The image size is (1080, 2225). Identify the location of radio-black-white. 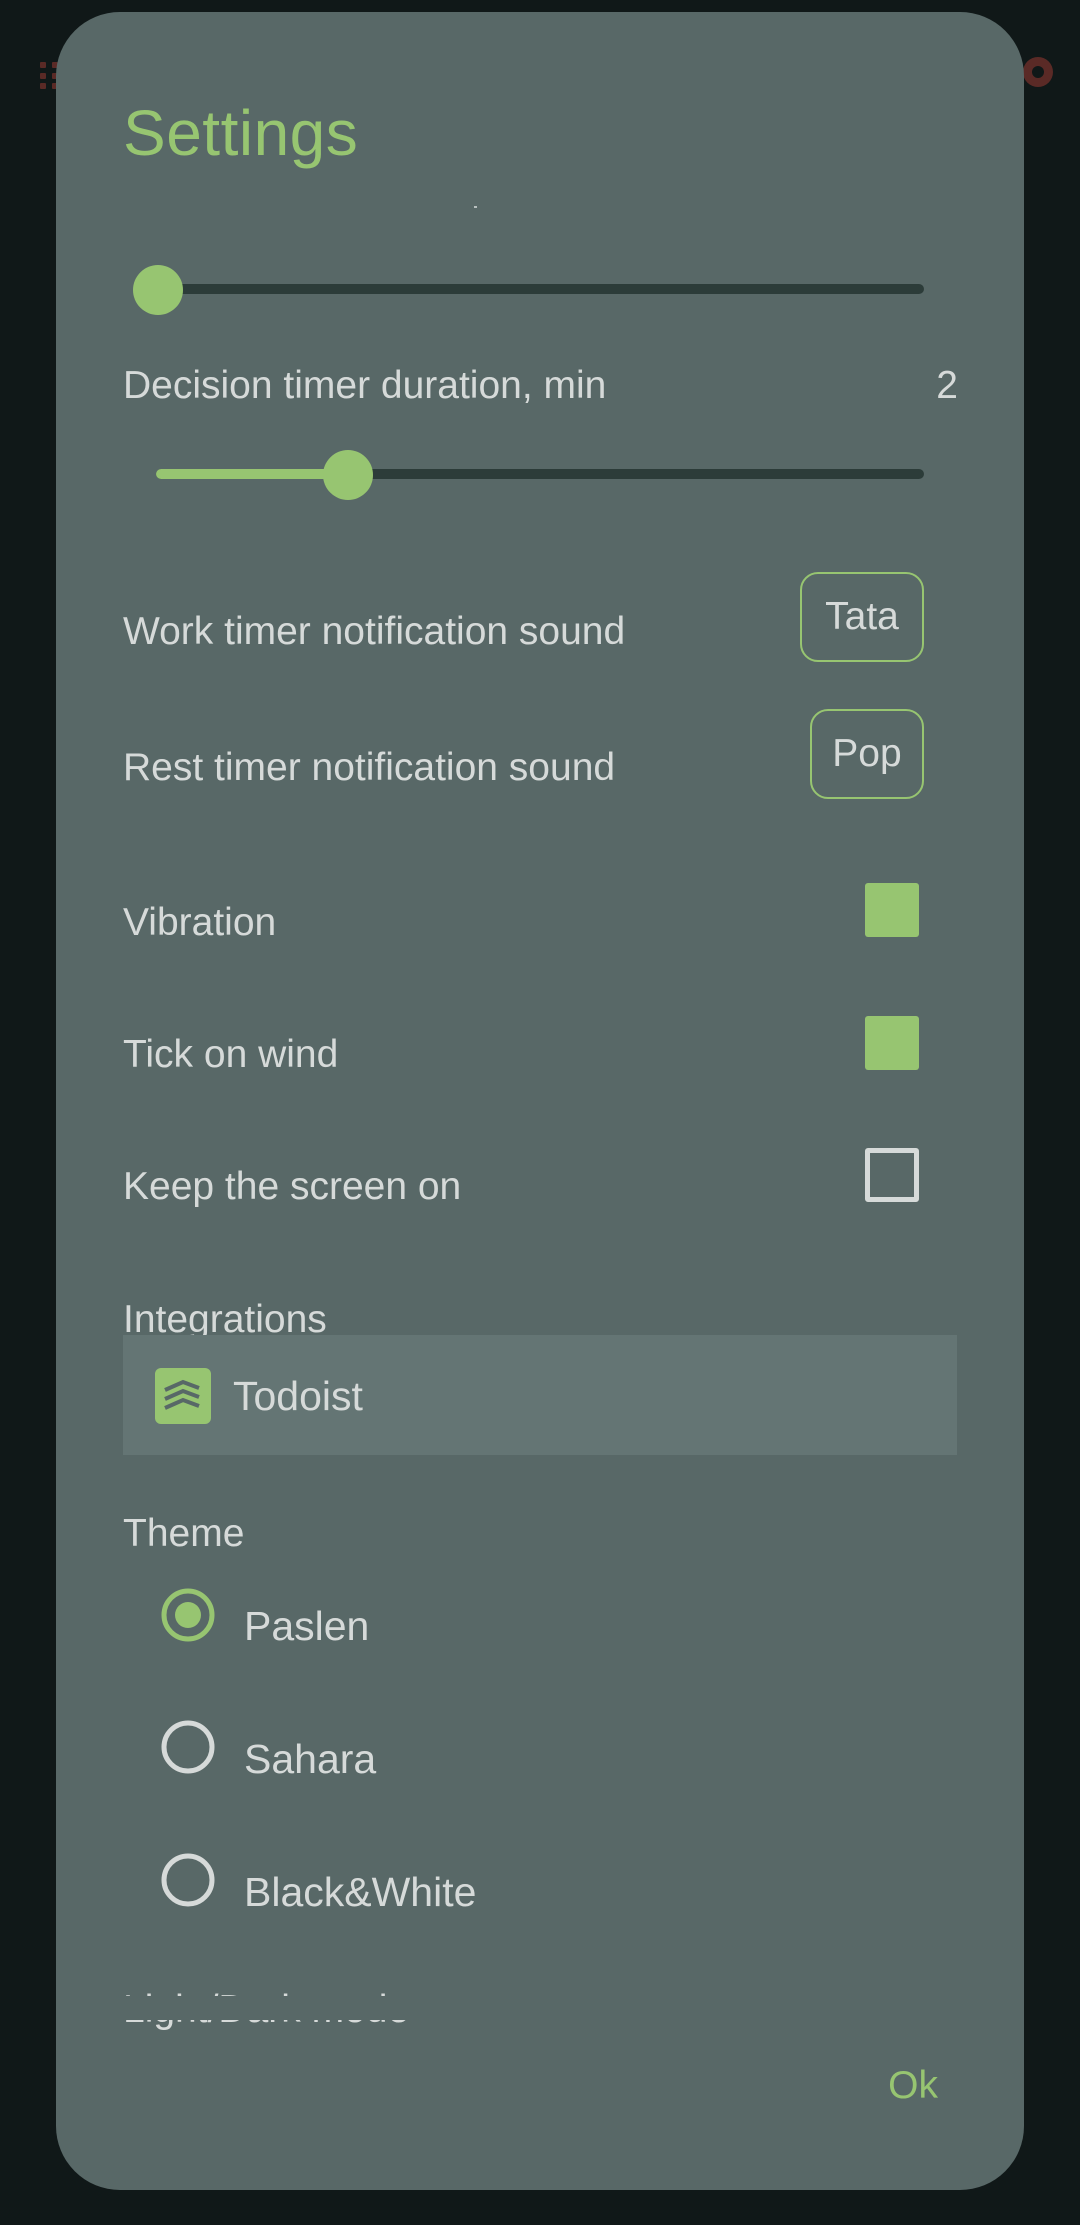
(188, 1880).